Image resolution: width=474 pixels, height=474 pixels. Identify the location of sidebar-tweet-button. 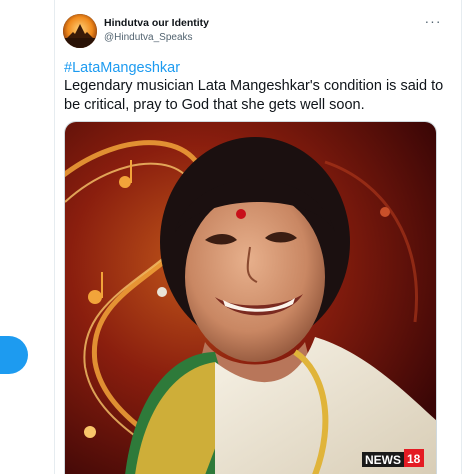
(14, 355).